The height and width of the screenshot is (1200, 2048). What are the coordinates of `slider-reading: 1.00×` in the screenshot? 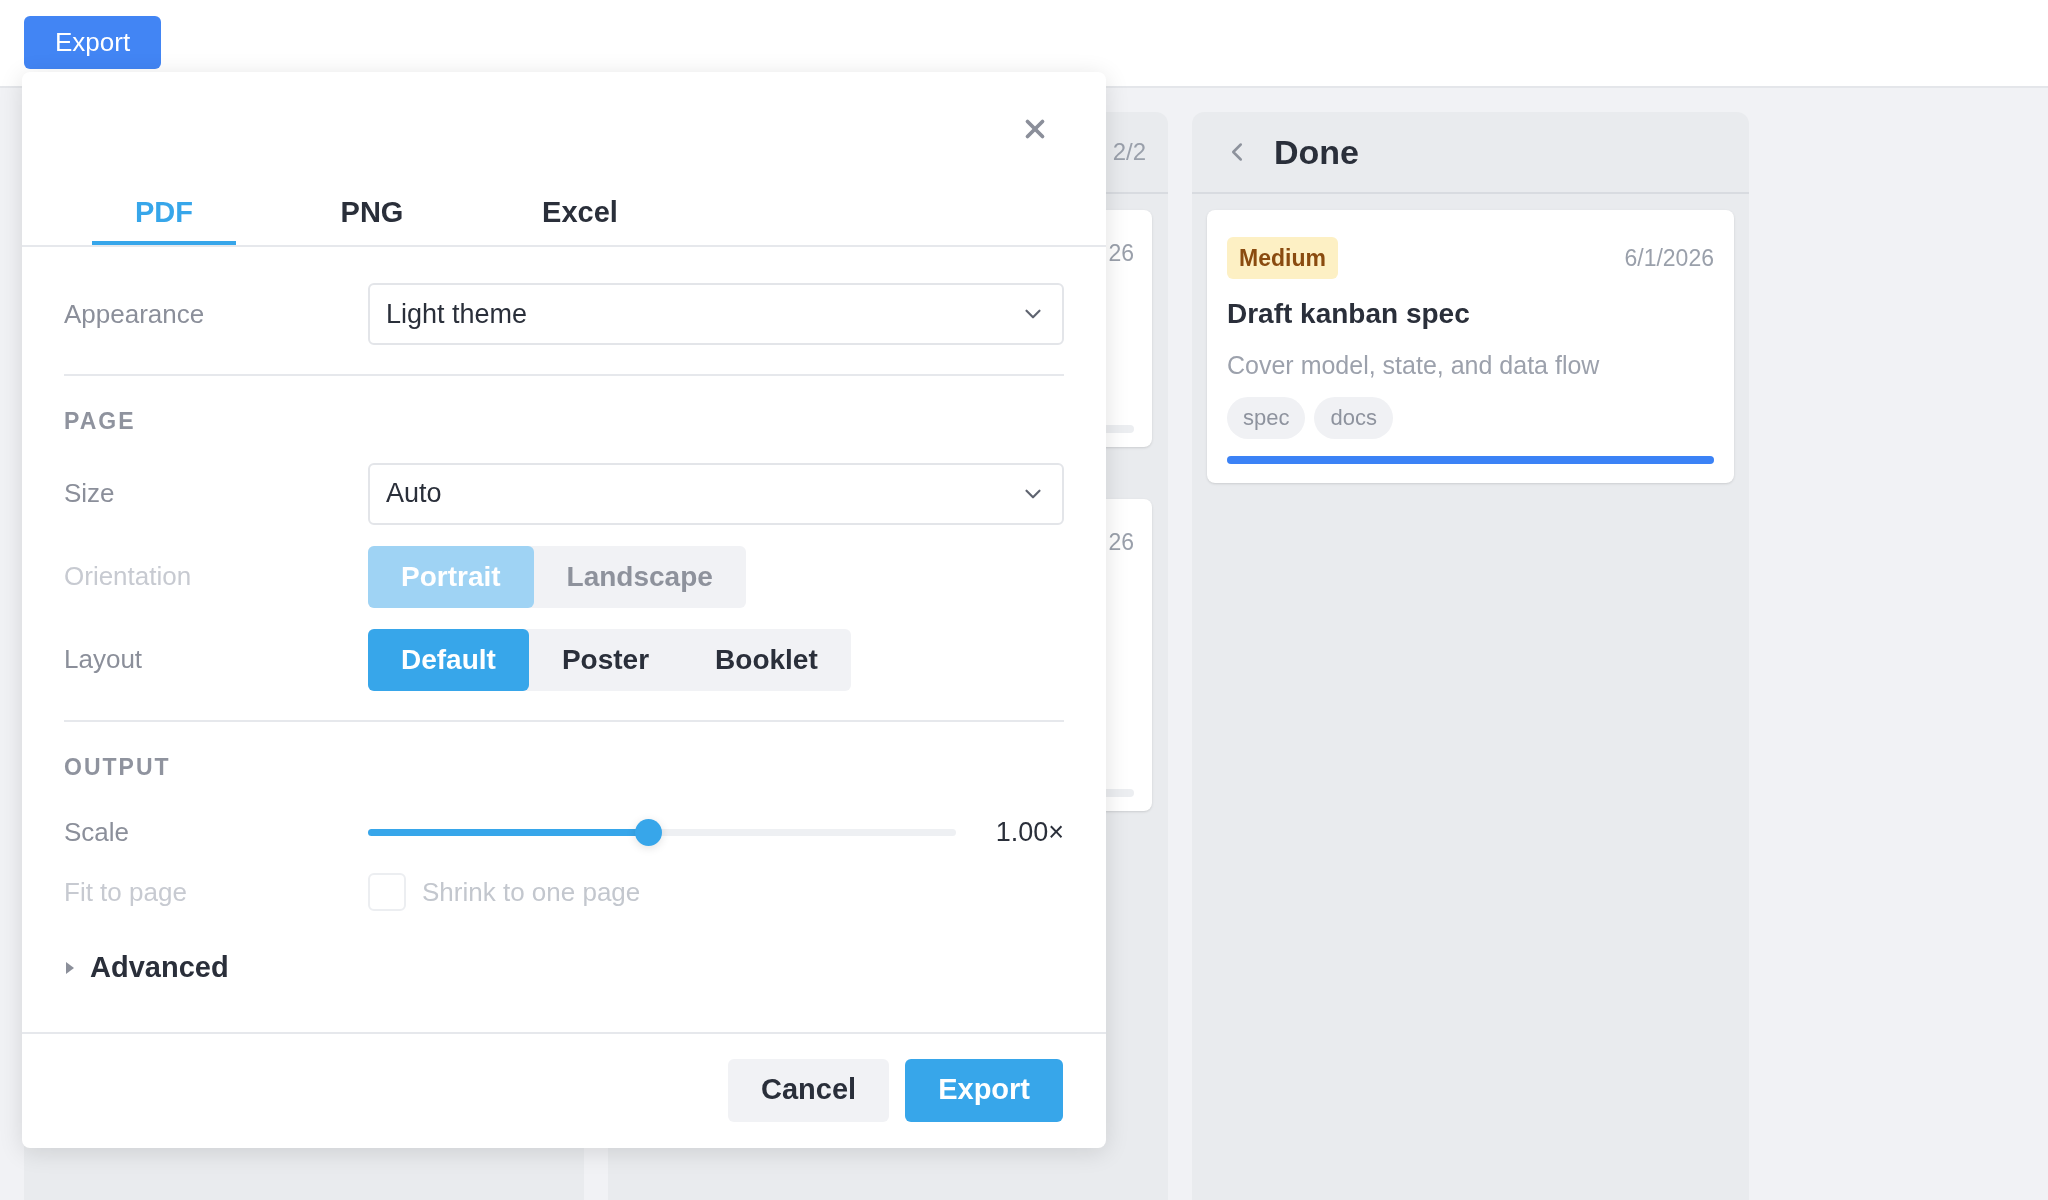 It's located at (1029, 832).